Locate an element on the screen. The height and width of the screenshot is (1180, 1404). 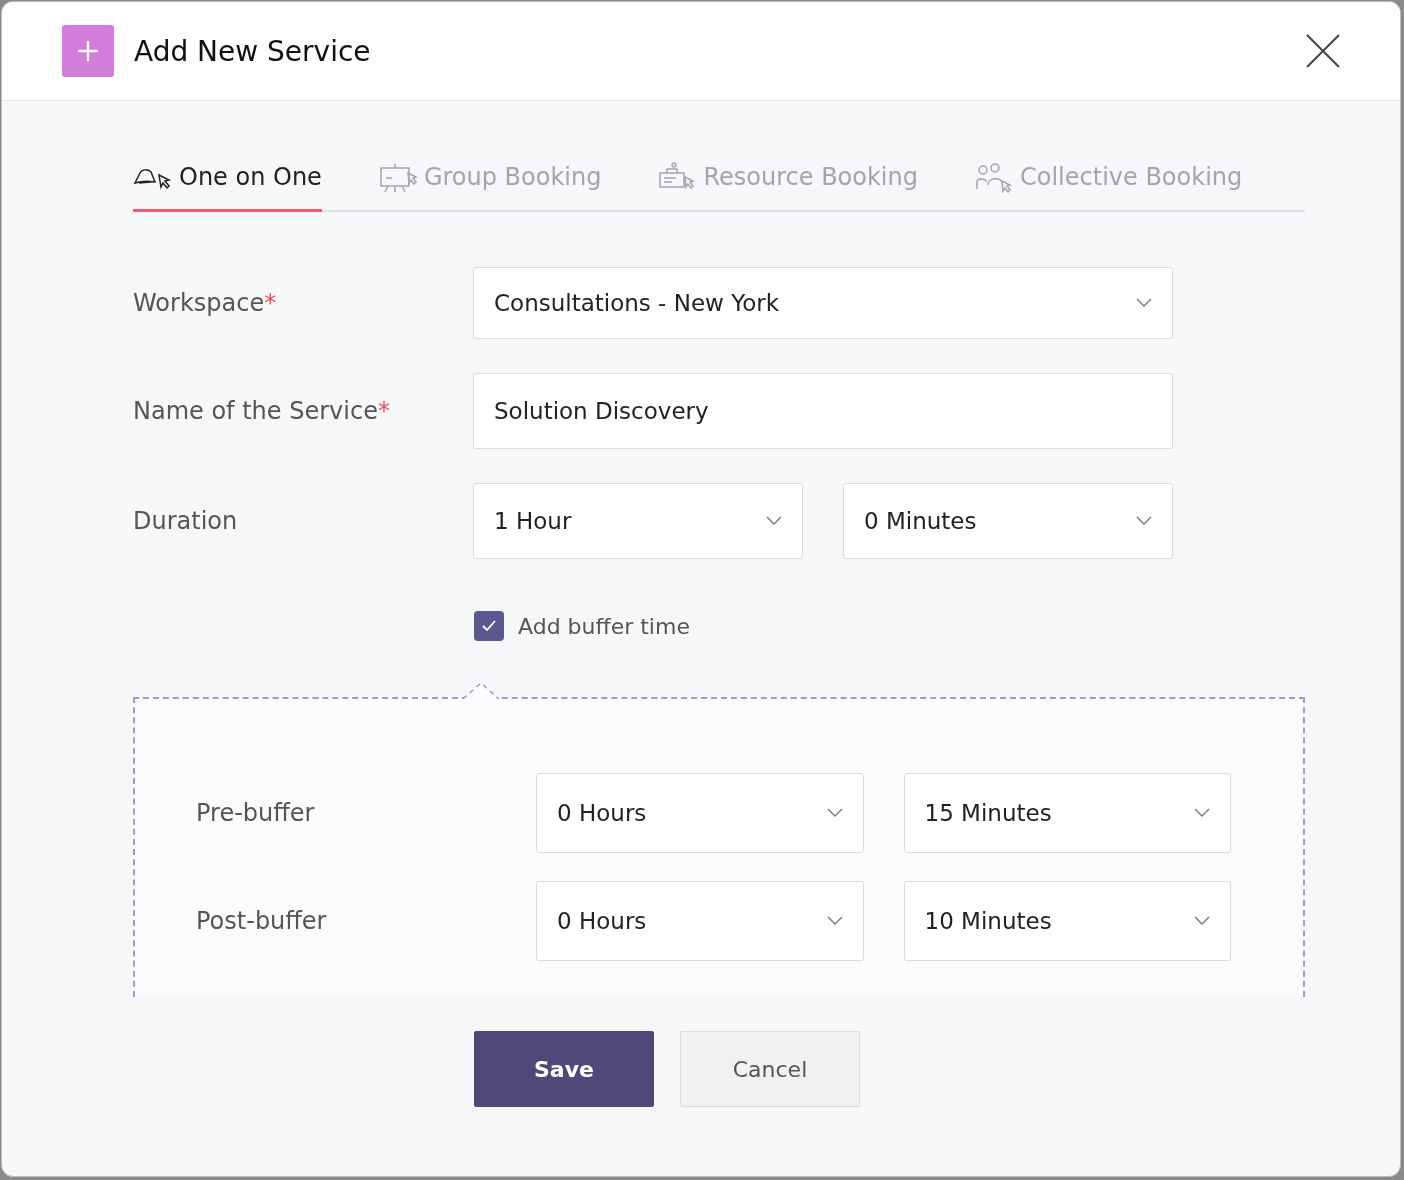
field-label: Workspace is located at coordinates (199, 303).